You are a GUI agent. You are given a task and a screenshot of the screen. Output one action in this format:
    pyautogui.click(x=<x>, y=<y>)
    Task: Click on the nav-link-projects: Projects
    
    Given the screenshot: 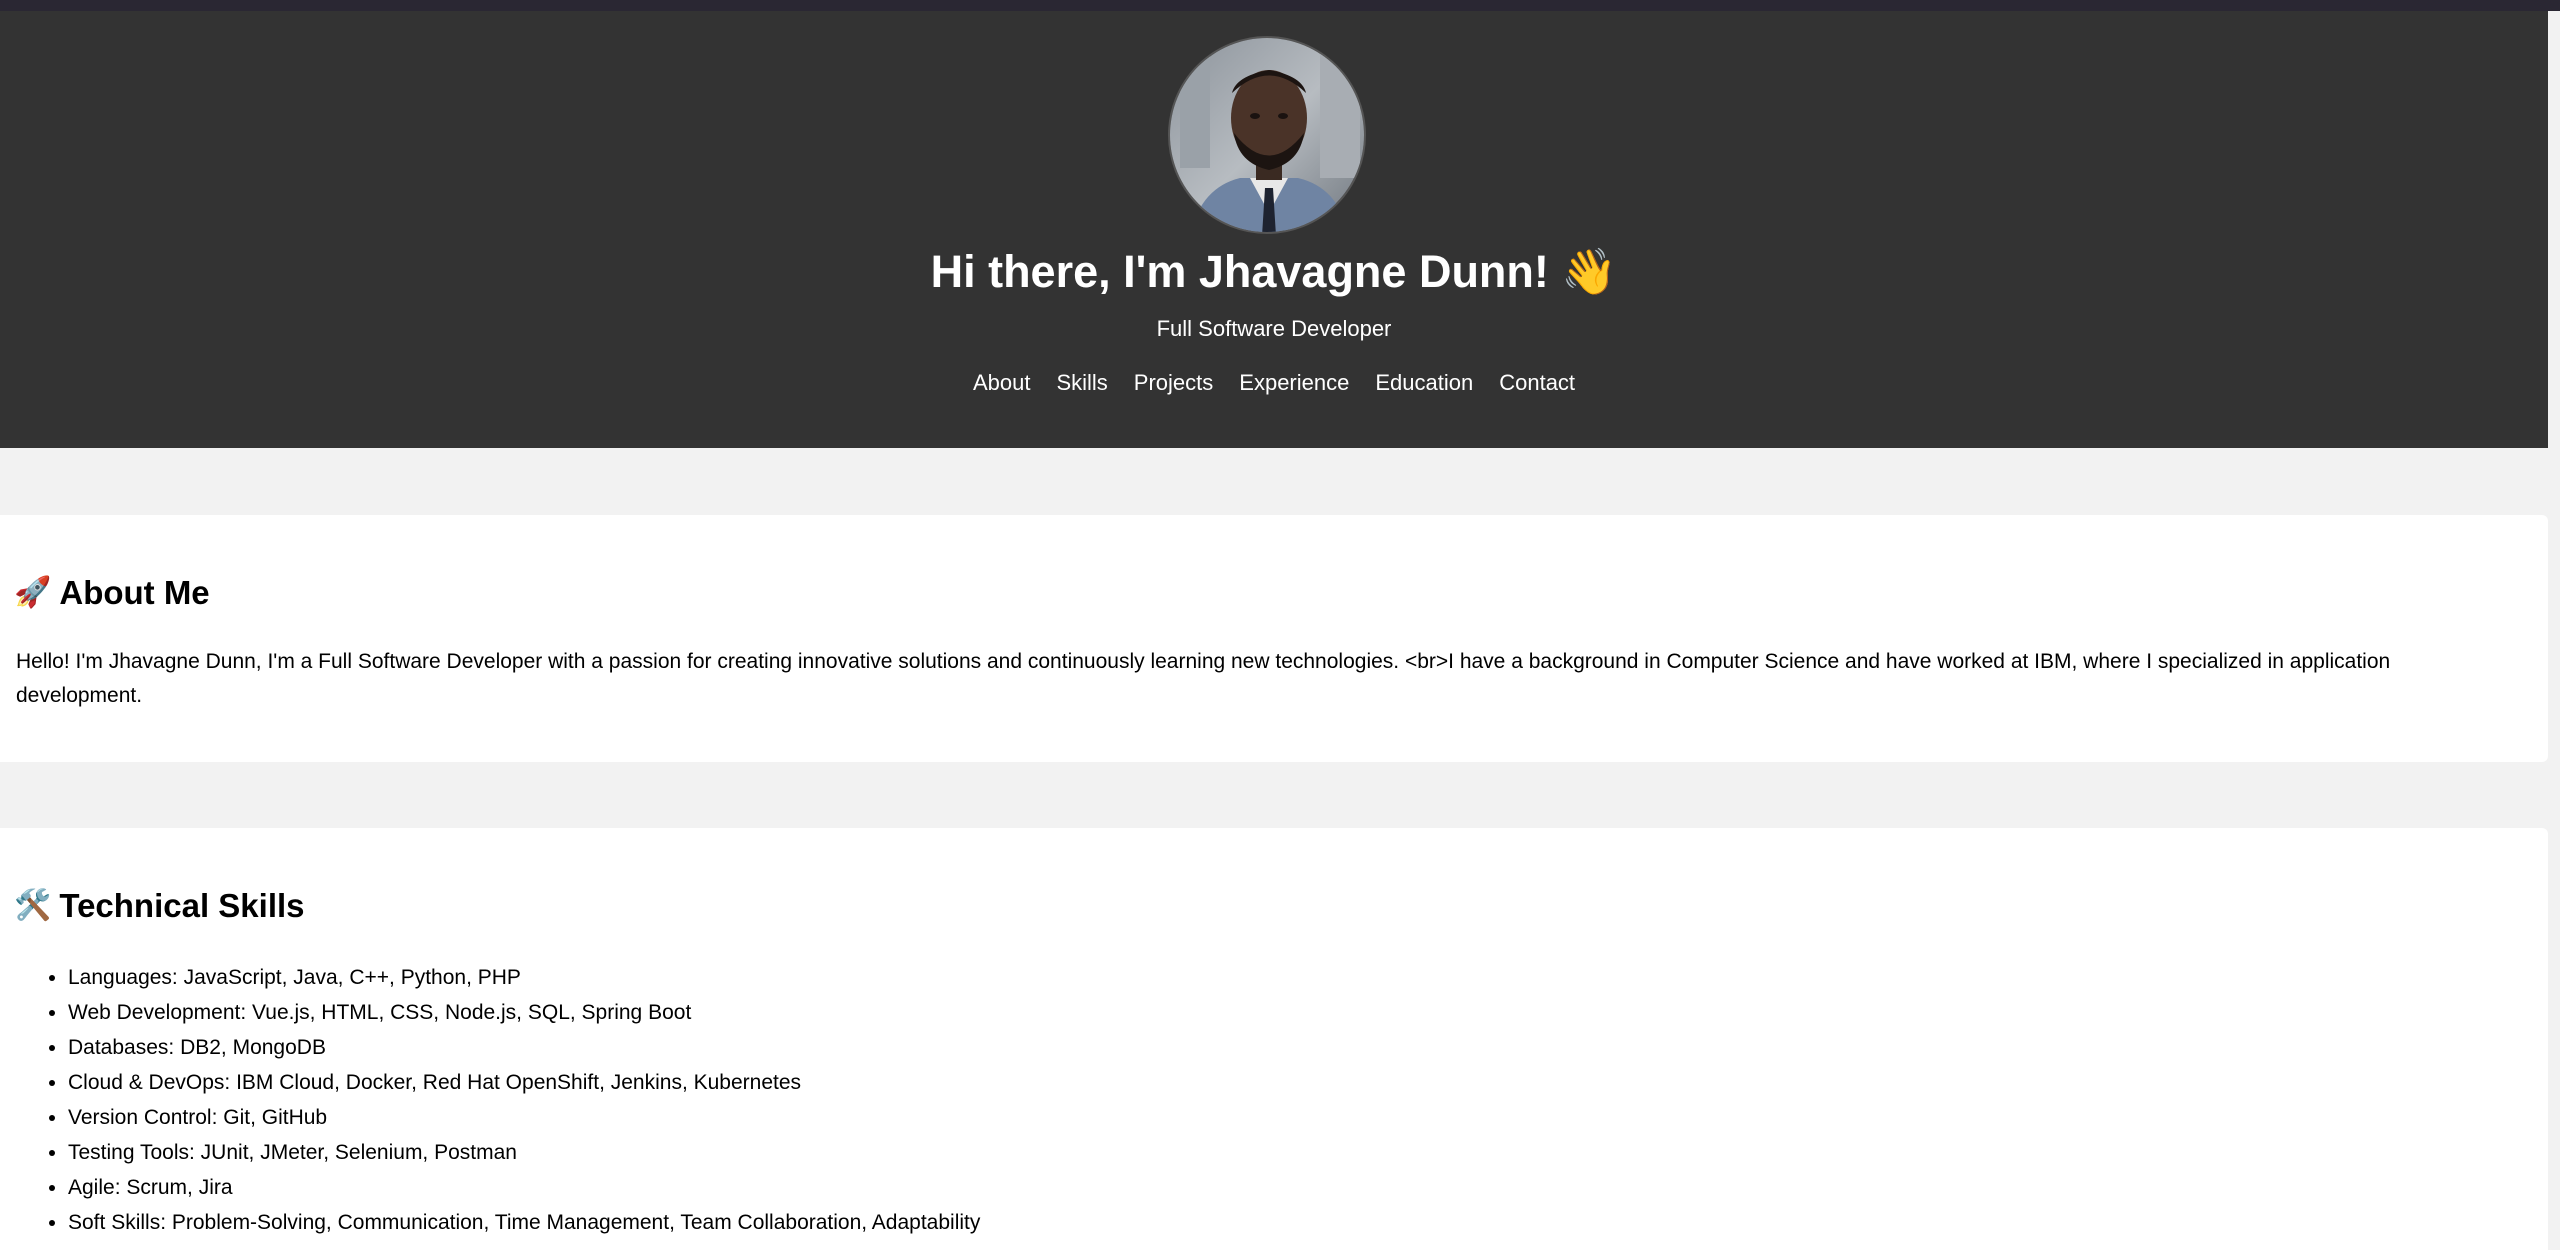 What is the action you would take?
    pyautogui.click(x=1173, y=383)
    